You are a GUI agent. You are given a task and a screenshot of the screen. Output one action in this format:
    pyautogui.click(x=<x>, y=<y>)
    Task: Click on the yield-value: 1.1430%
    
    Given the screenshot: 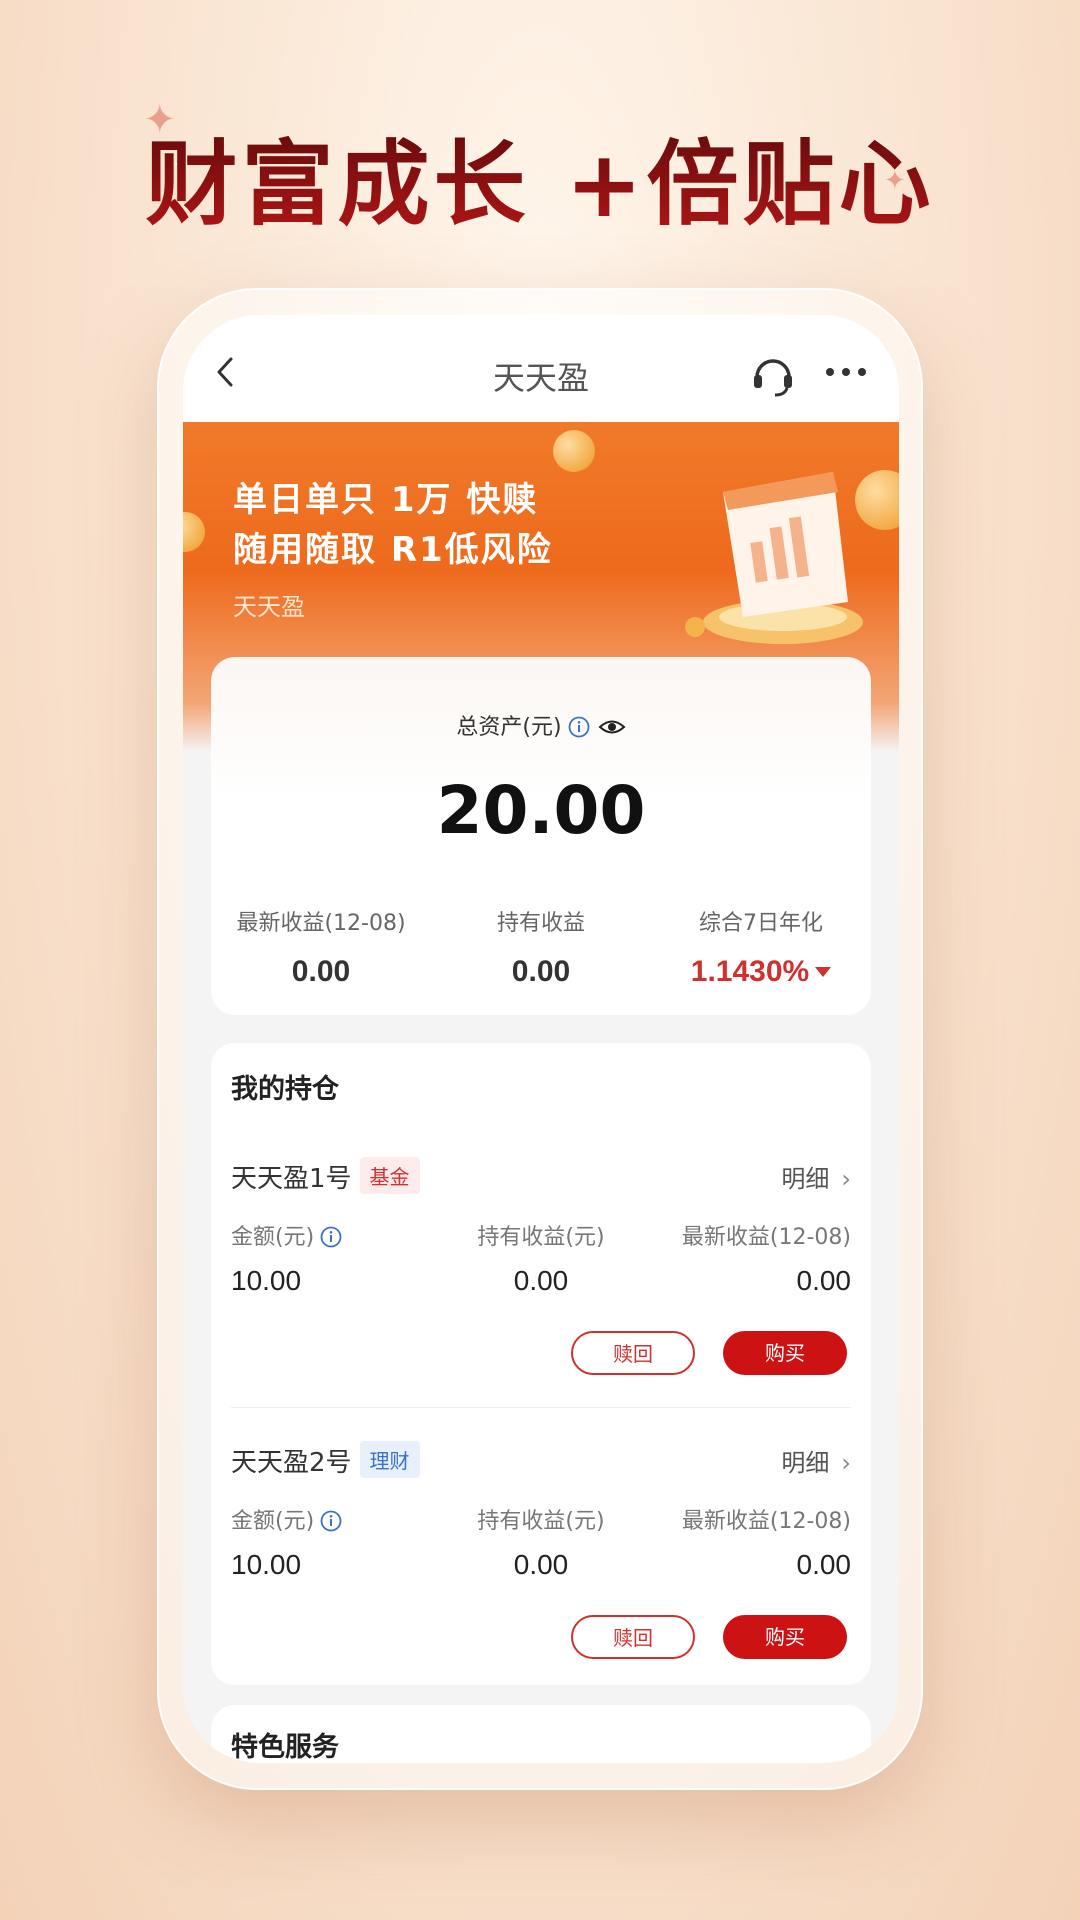 What is the action you would take?
    pyautogui.click(x=750, y=971)
    